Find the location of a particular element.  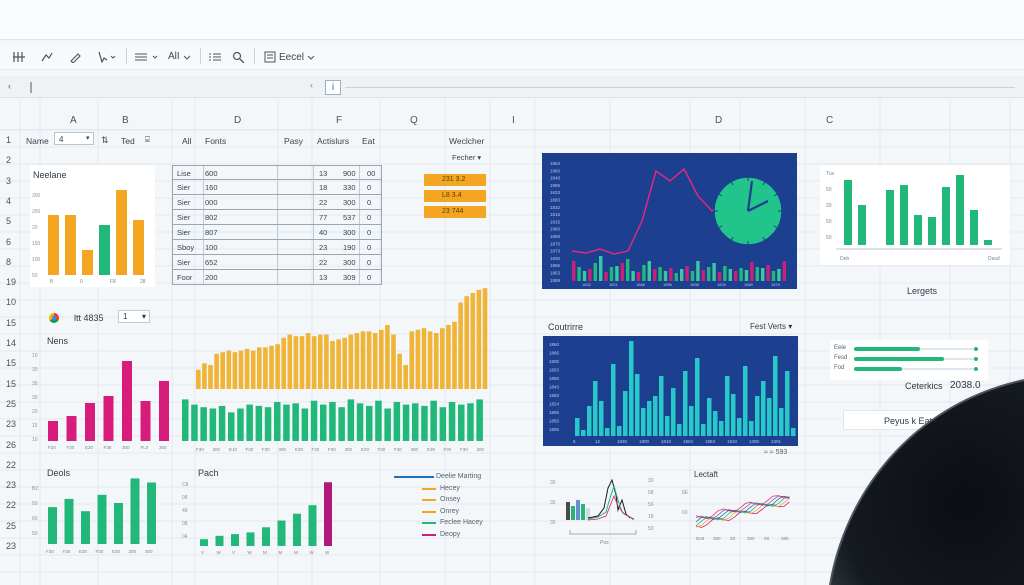

col-header-a: A is located at coordinates (73, 120).